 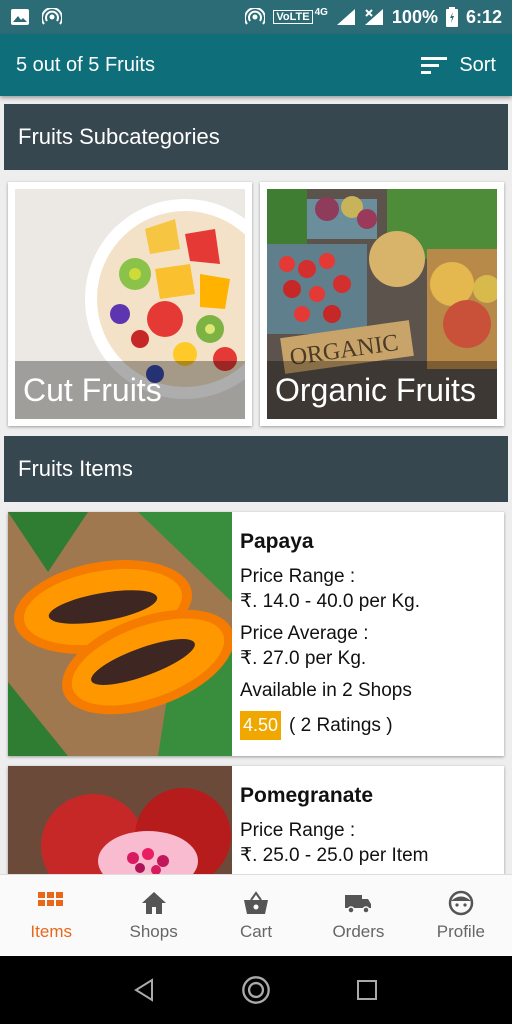 I want to click on status-bar: VoLTE 4G 100% 6:12, so click(x=256, y=17).